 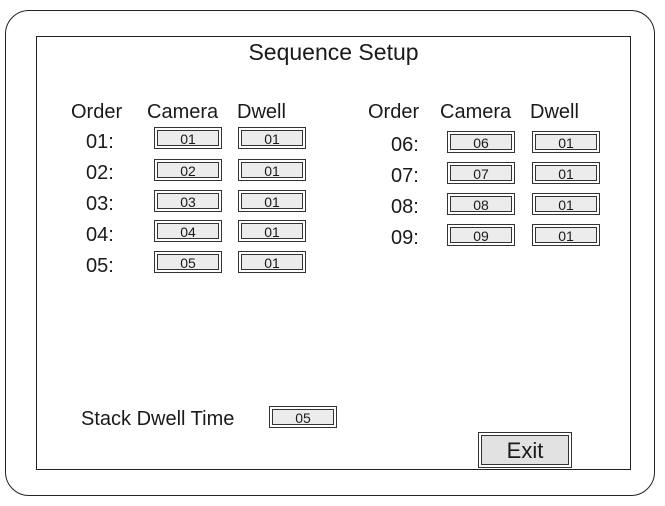 What do you see at coordinates (405, 238) in the screenshot?
I see `right-order-label: 09:` at bounding box center [405, 238].